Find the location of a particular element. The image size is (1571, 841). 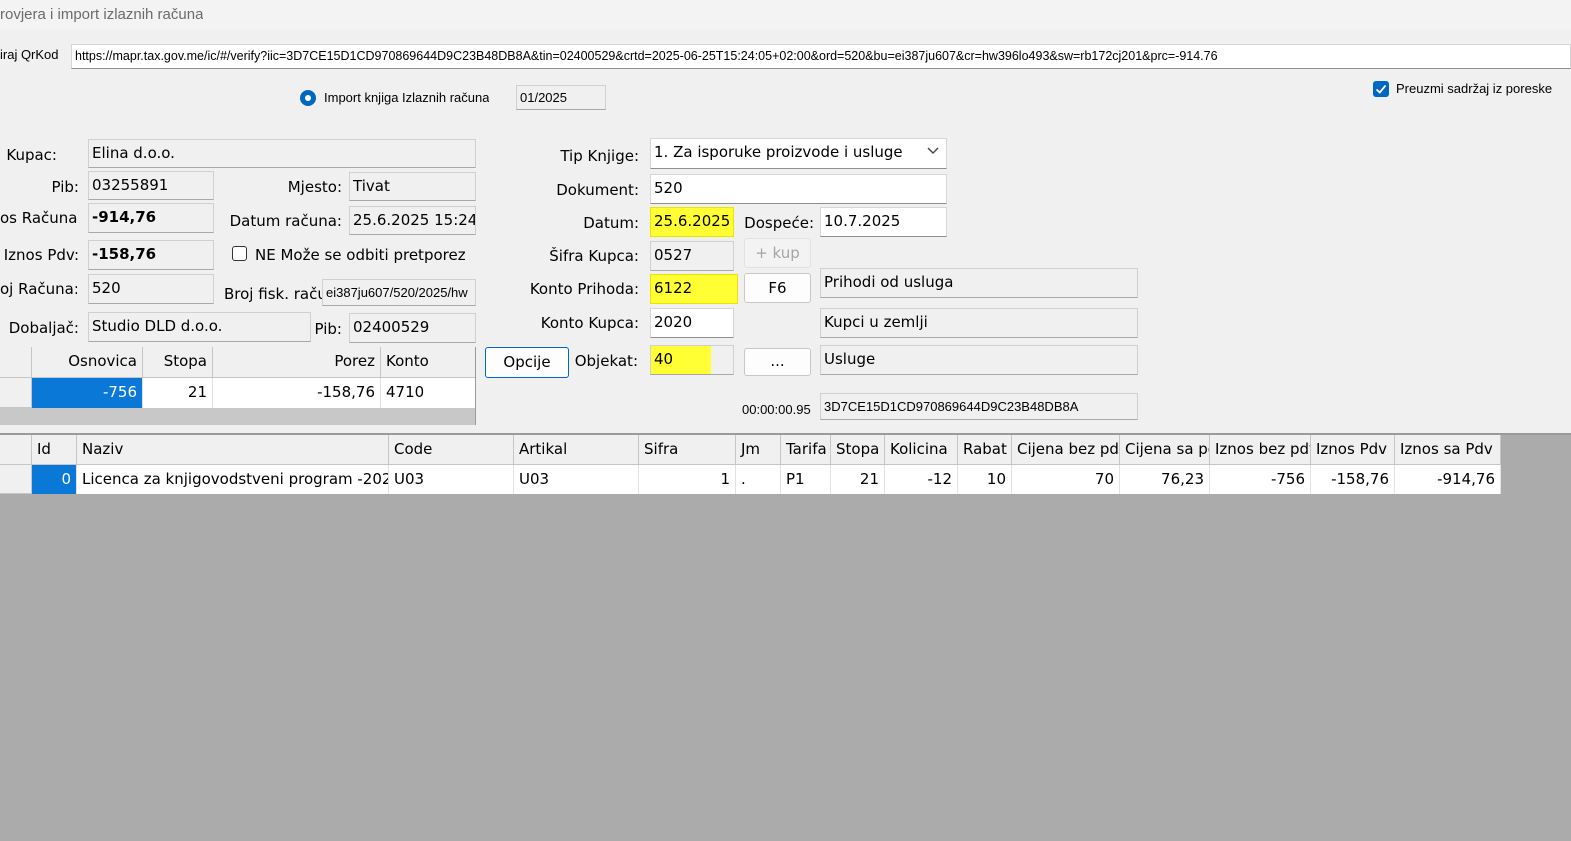

item-cell-cijena-bez: 70 is located at coordinates (1066, 479).